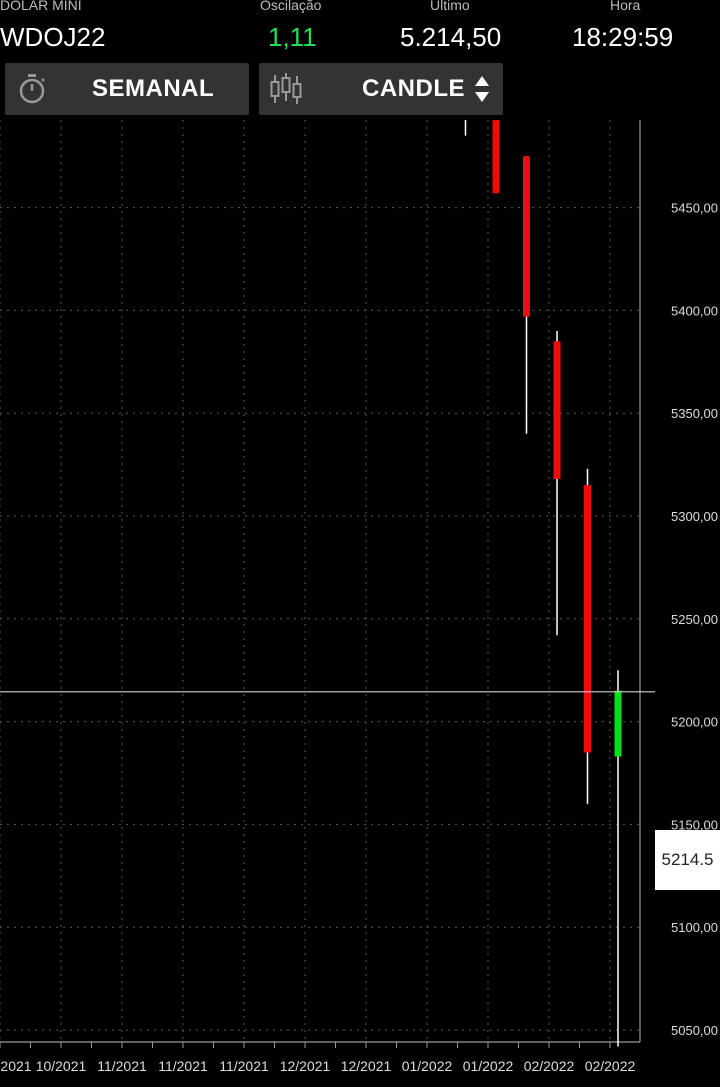  I want to click on y-tick-label: 5350,00, so click(694, 413).